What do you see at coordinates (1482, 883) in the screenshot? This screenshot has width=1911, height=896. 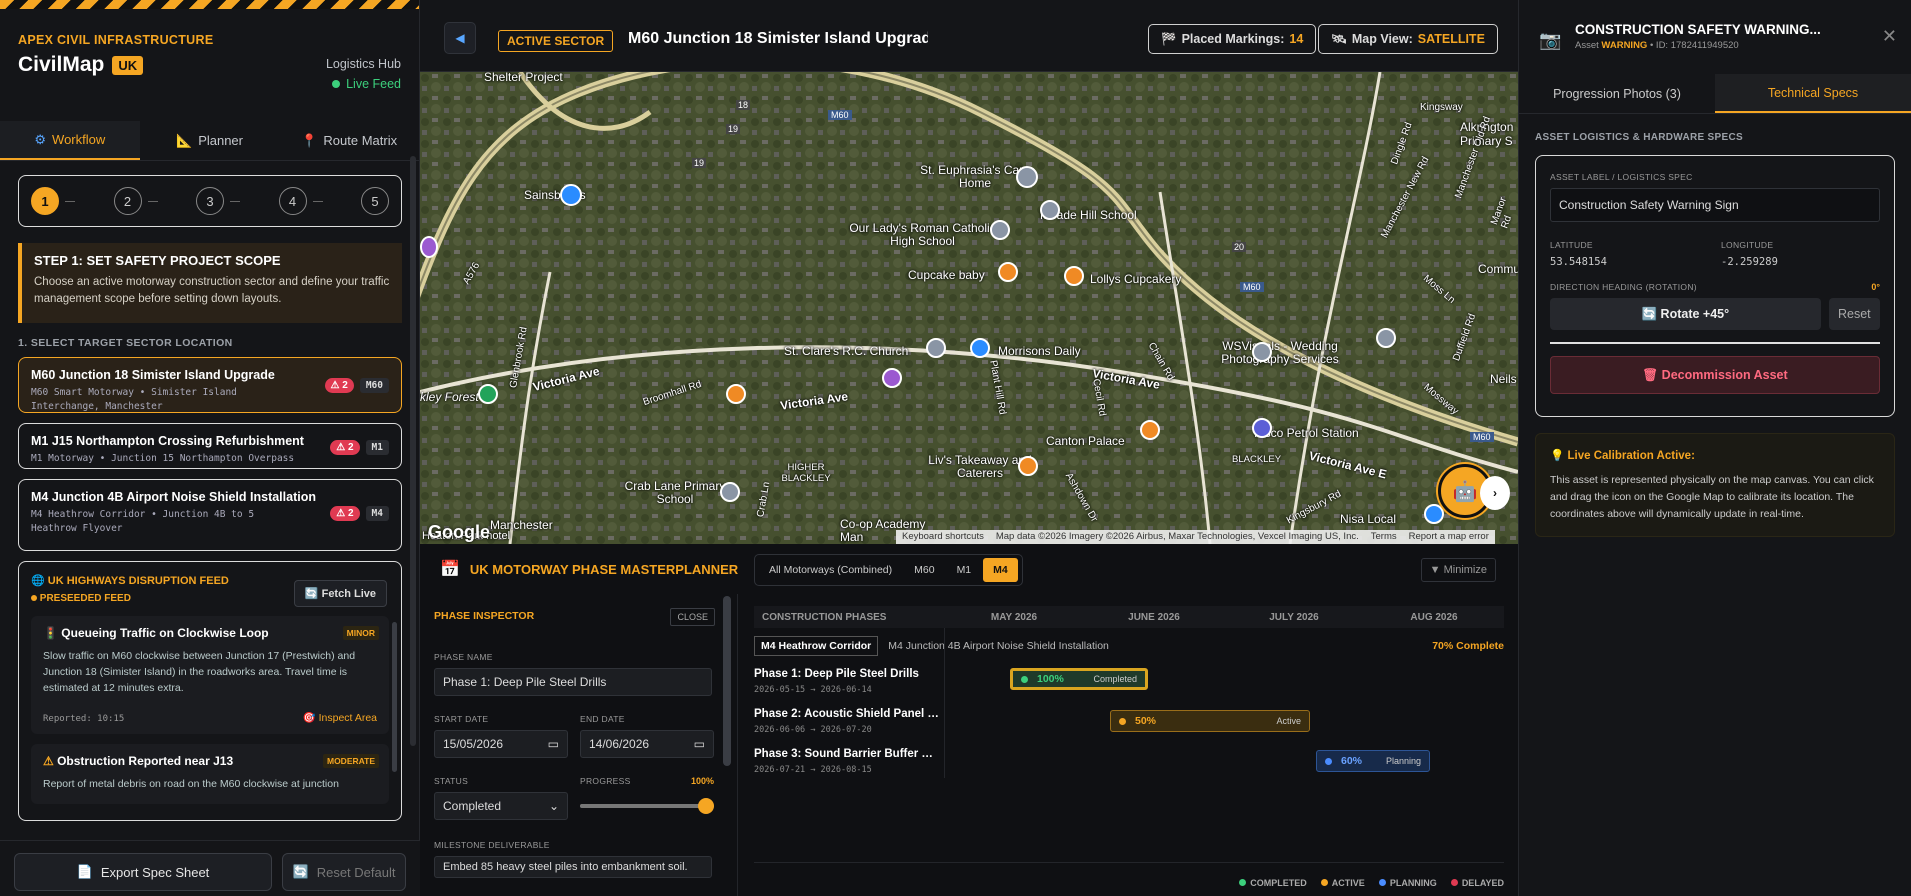 I see `legend-label: DELAYED` at bounding box center [1482, 883].